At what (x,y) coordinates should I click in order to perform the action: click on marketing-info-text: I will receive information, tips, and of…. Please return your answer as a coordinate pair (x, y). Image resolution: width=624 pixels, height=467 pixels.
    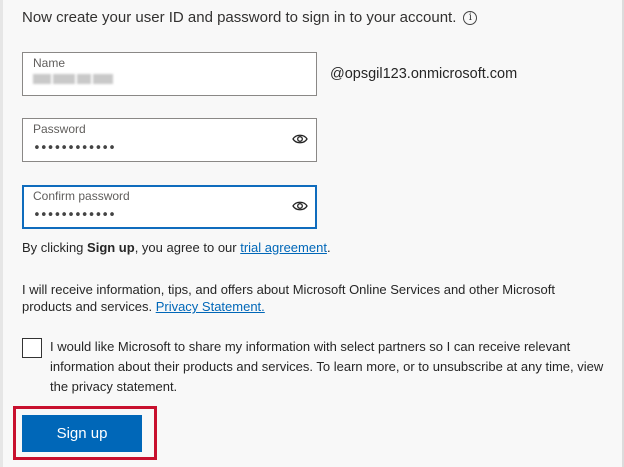
    Looking at the image, I should click on (288, 298).